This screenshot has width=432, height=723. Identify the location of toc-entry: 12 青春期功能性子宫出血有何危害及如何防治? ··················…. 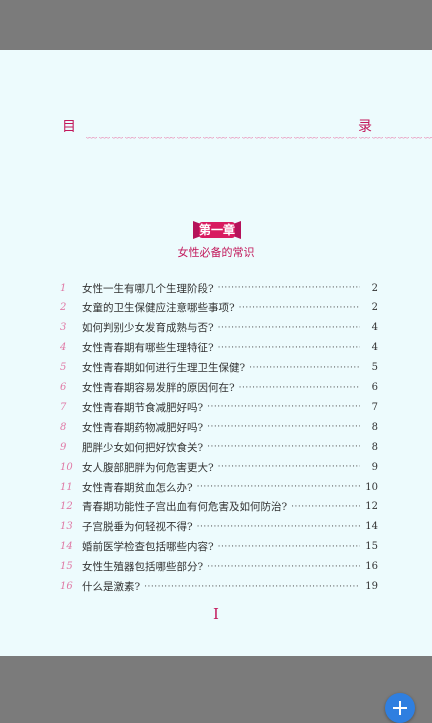
(219, 507).